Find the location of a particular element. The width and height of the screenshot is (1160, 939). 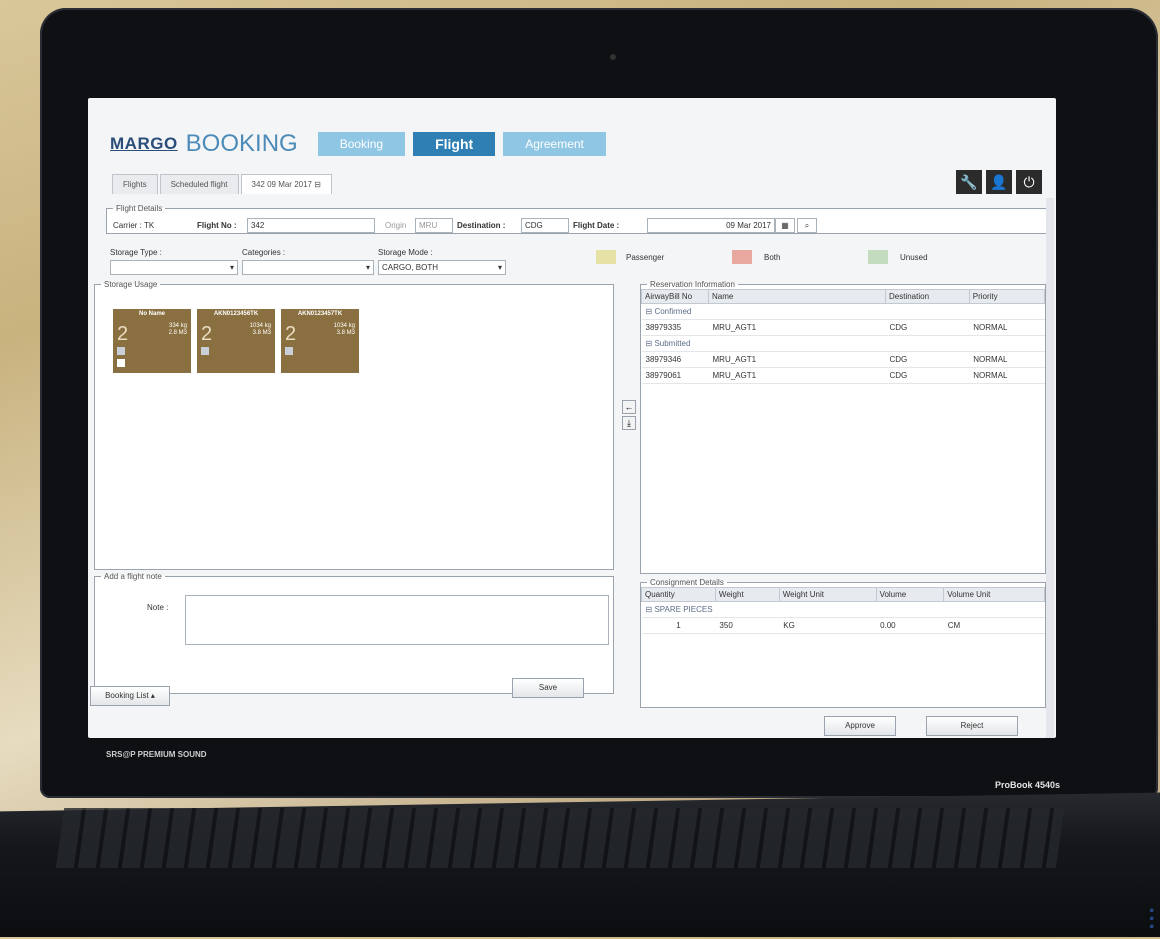

quantity-cell: 1 is located at coordinates (678, 625).